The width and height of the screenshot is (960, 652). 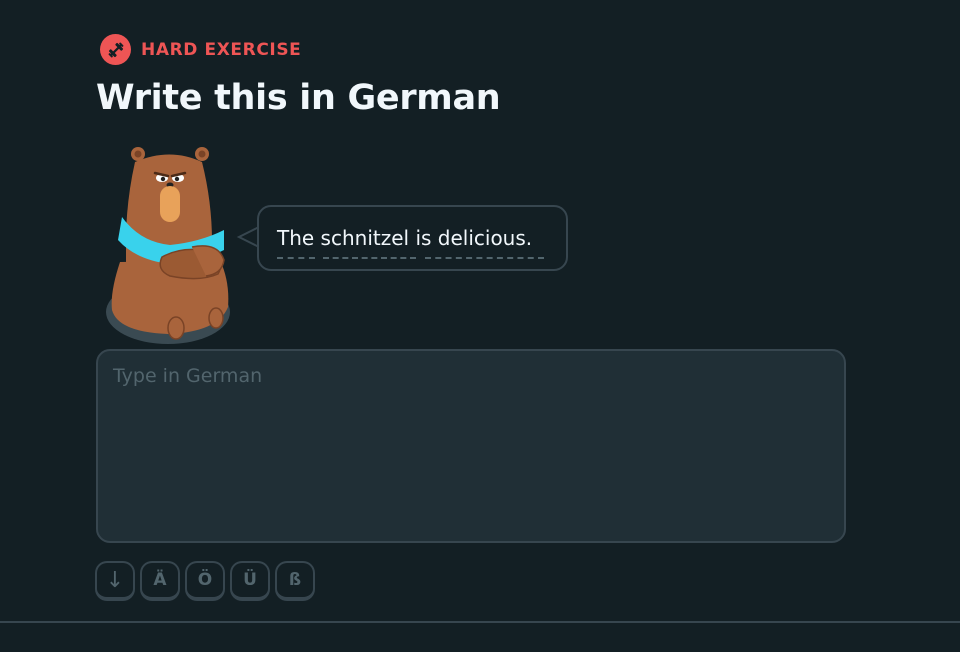 What do you see at coordinates (221, 49) in the screenshot?
I see `difficulty-label: HARD EXERCISE` at bounding box center [221, 49].